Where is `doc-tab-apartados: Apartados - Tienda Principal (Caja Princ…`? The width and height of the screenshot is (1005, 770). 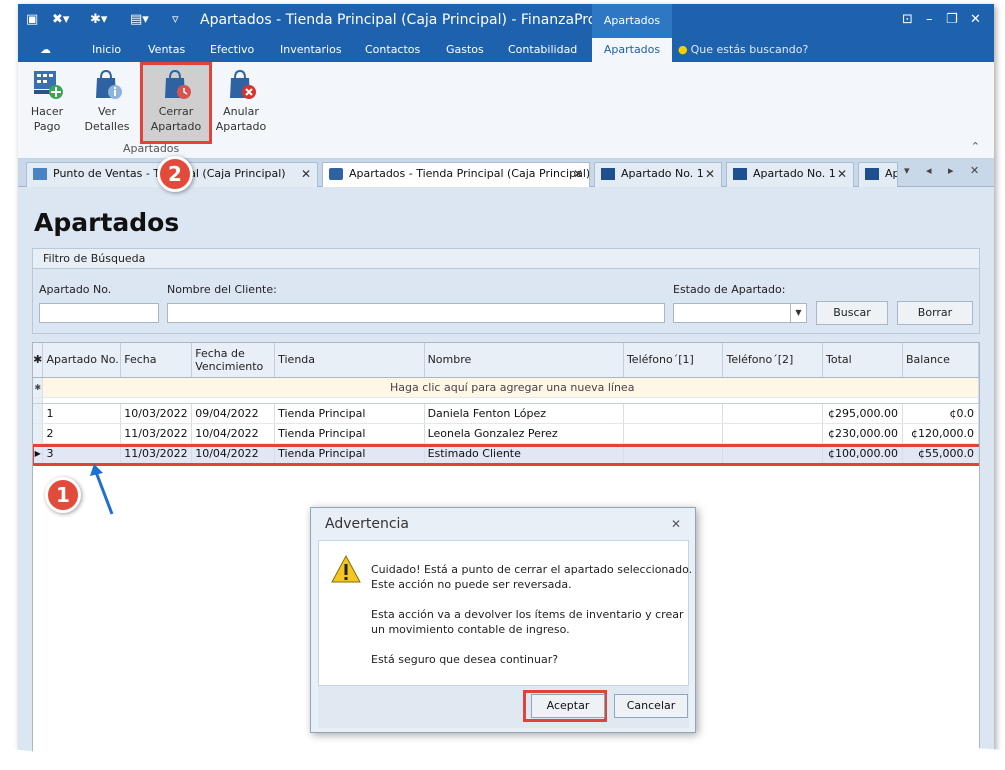 doc-tab-apartados: Apartados - Tienda Principal (Caja Princ… is located at coordinates (456, 174).